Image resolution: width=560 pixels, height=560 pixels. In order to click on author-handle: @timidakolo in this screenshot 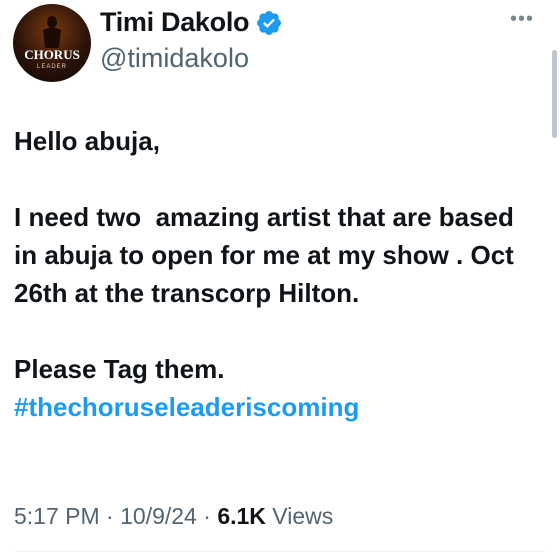, I will do `click(174, 58)`.